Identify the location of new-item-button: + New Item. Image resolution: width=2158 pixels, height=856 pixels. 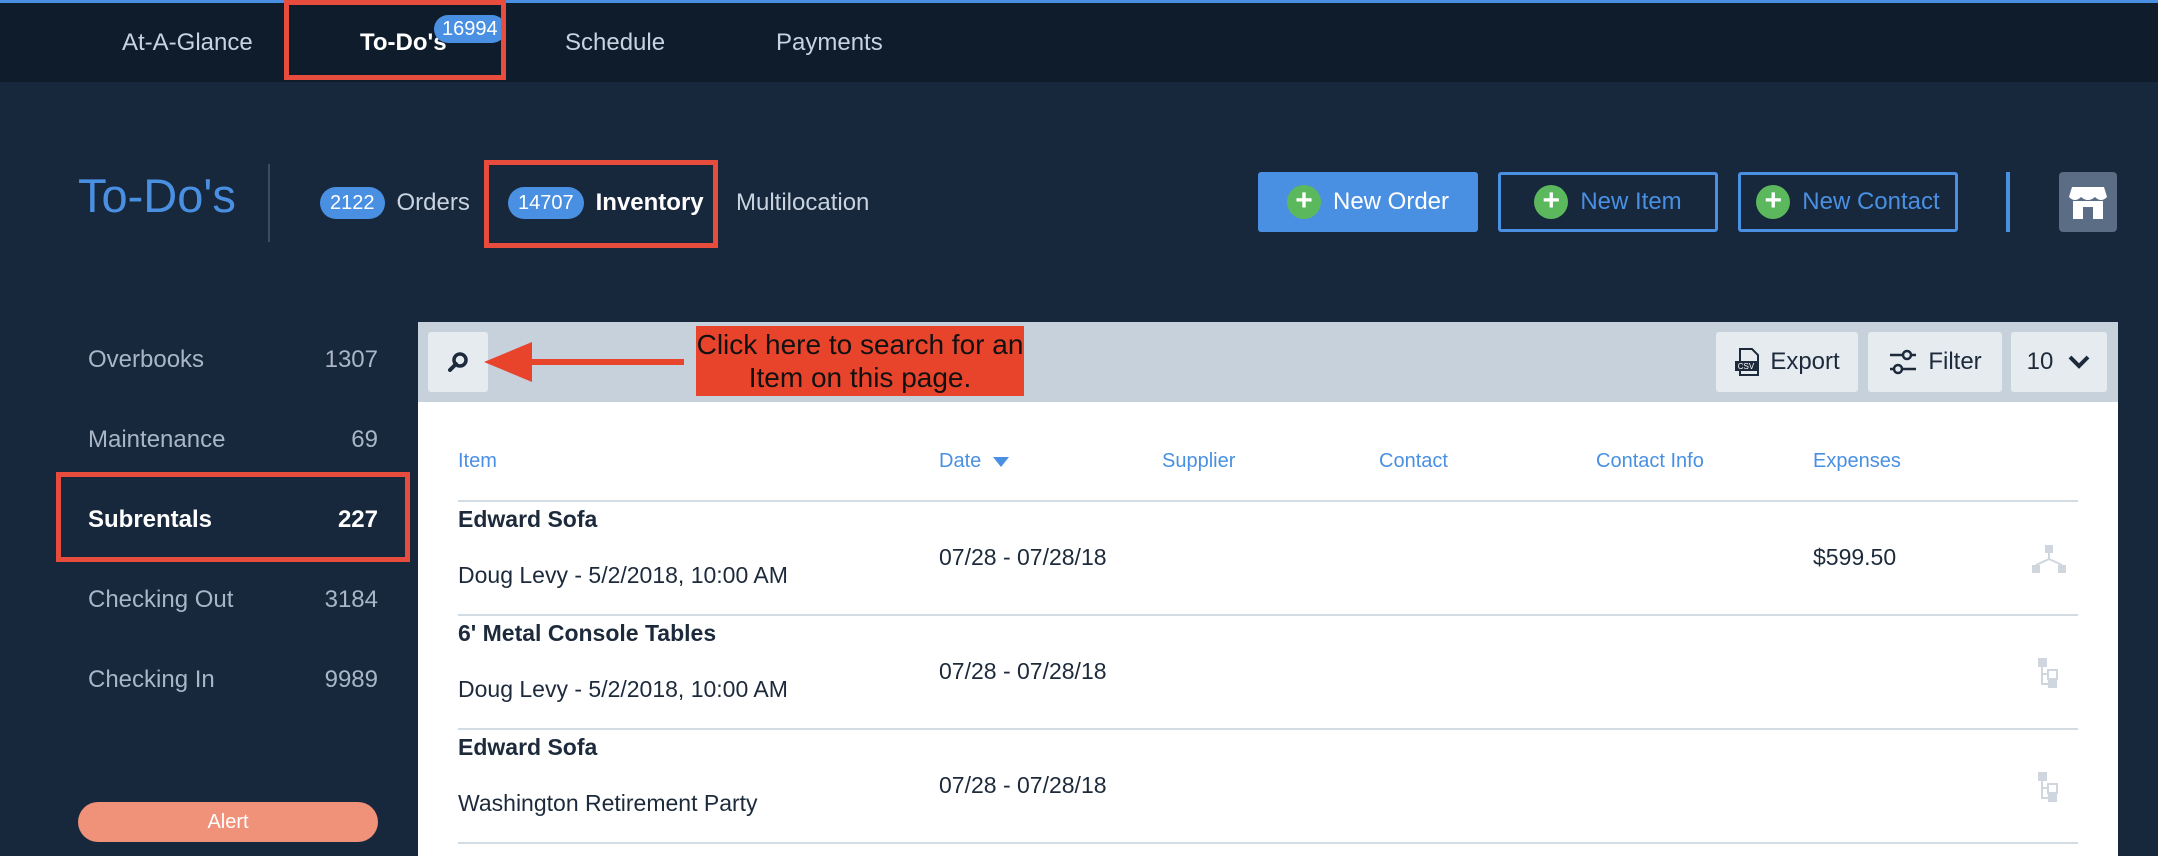
(1608, 202).